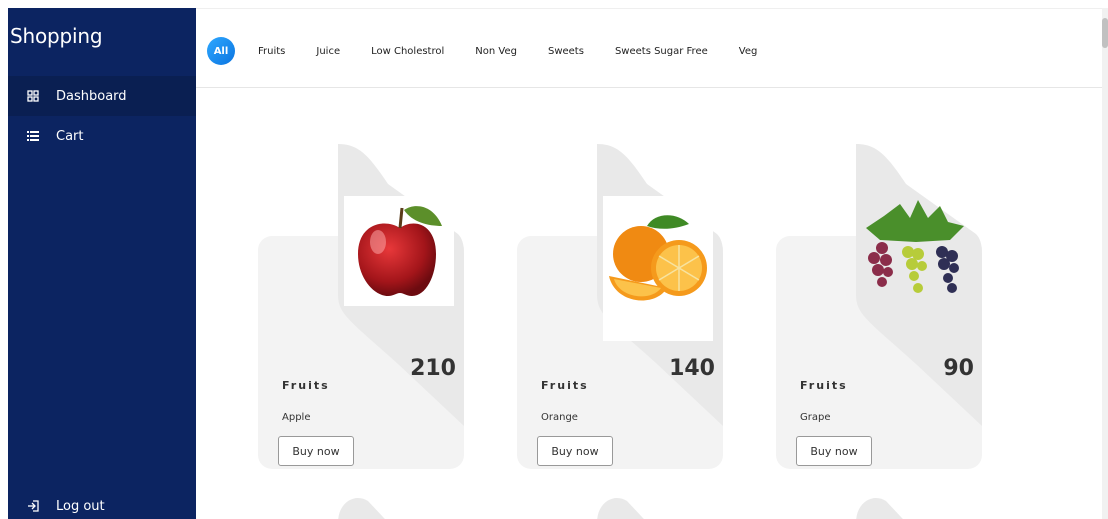 This screenshot has width=1108, height=519. Describe the element at coordinates (80, 506) in the screenshot. I see `logout-label: Log out` at that location.